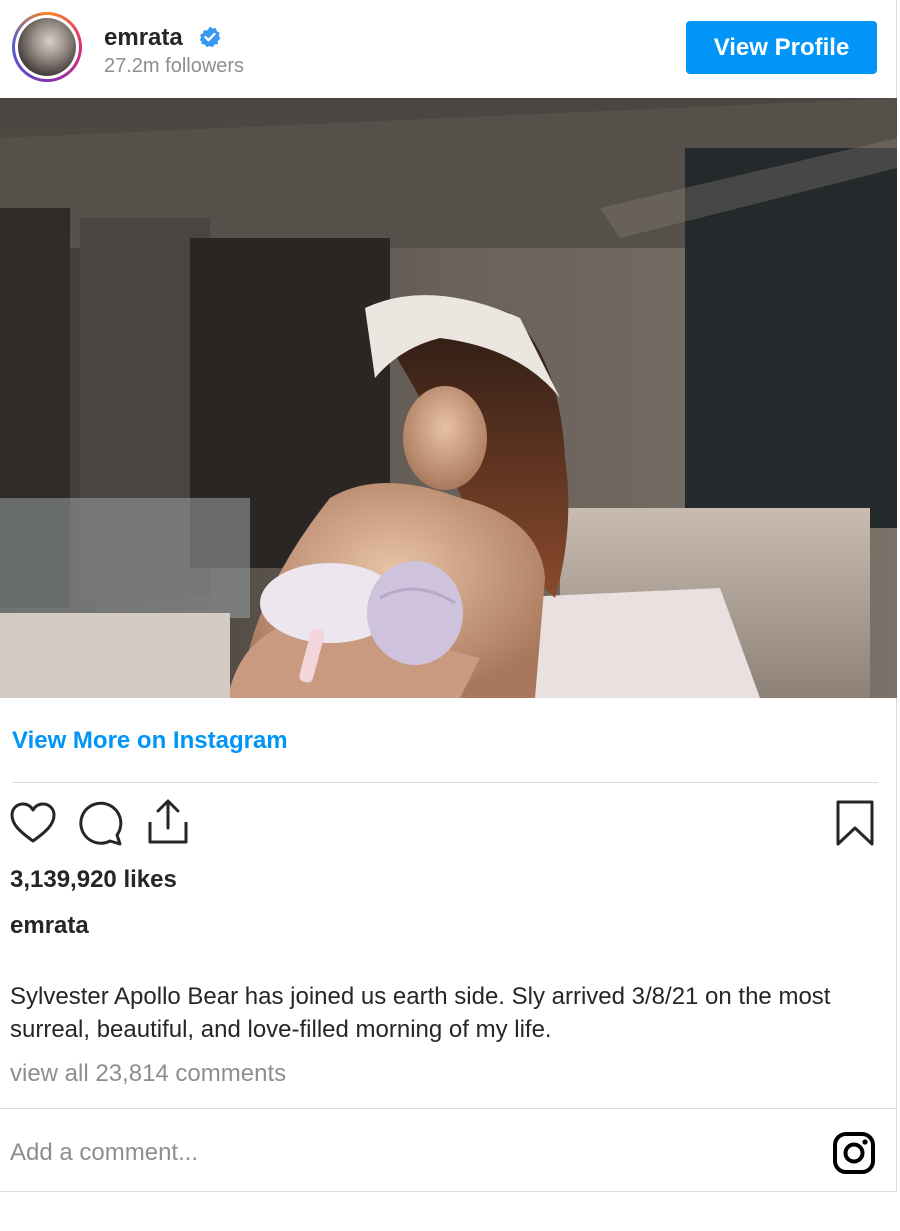 The image size is (900, 1231). I want to click on view-profile-button: View Profile, so click(781, 47).